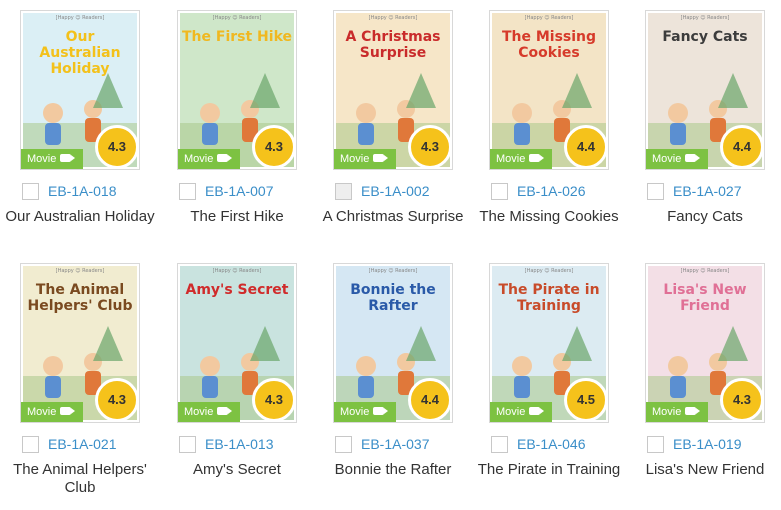  I want to click on book-code-row: EB-1A-002, so click(408, 192).